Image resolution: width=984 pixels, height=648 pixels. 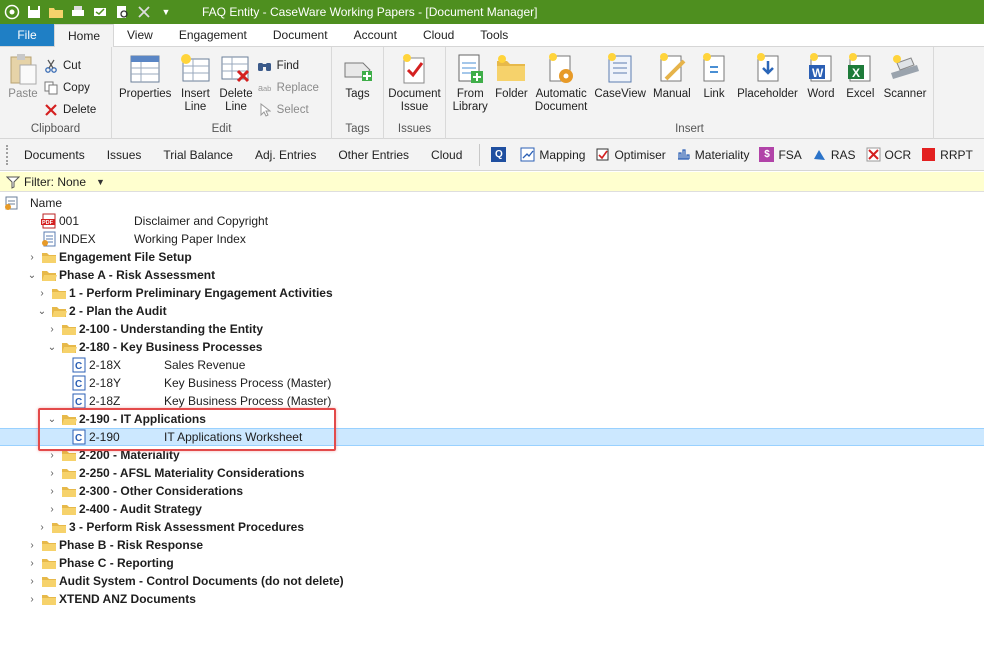 I want to click on row-id: 001, so click(x=69, y=221).